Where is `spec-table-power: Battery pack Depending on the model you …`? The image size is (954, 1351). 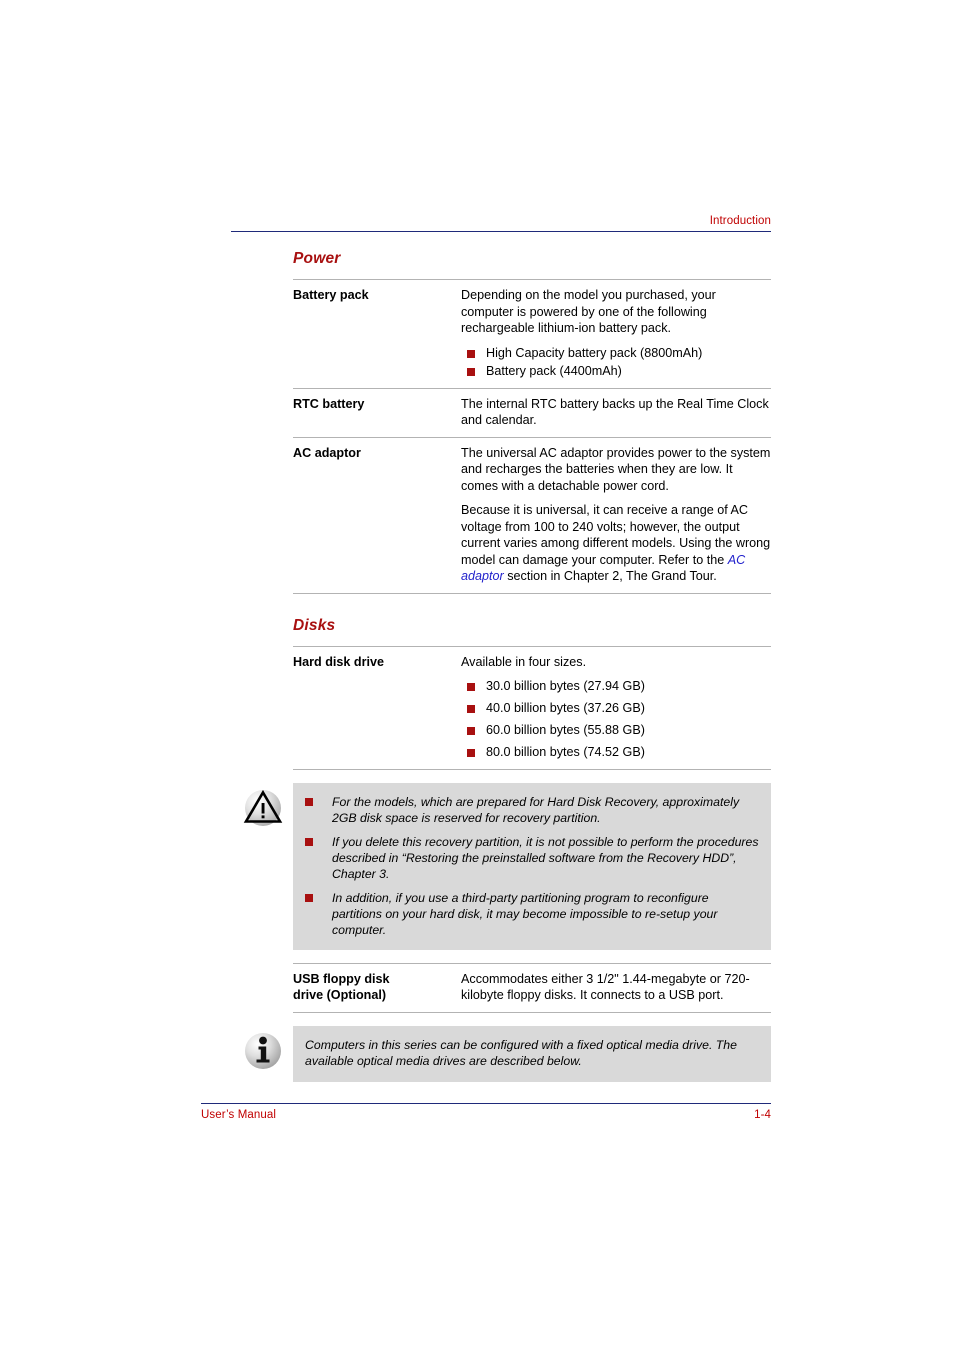
spec-table-power: Battery pack Depending on the model you … is located at coordinates (532, 436).